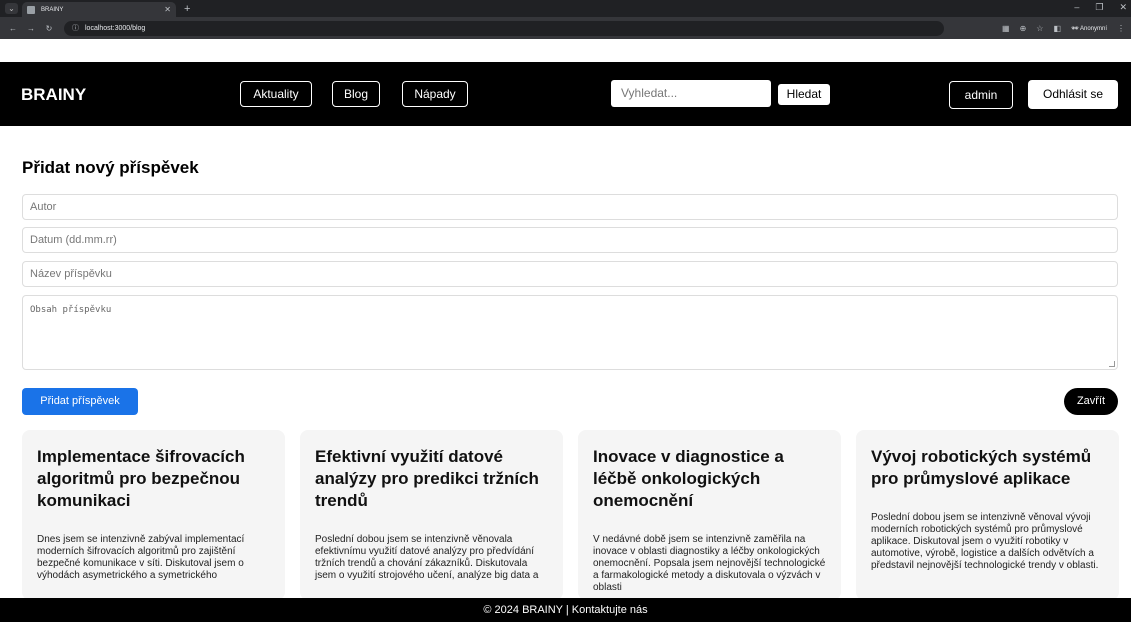 This screenshot has height=622, width=1131. Describe the element at coordinates (13, 28) in the screenshot. I see `back-icon: ←` at that location.